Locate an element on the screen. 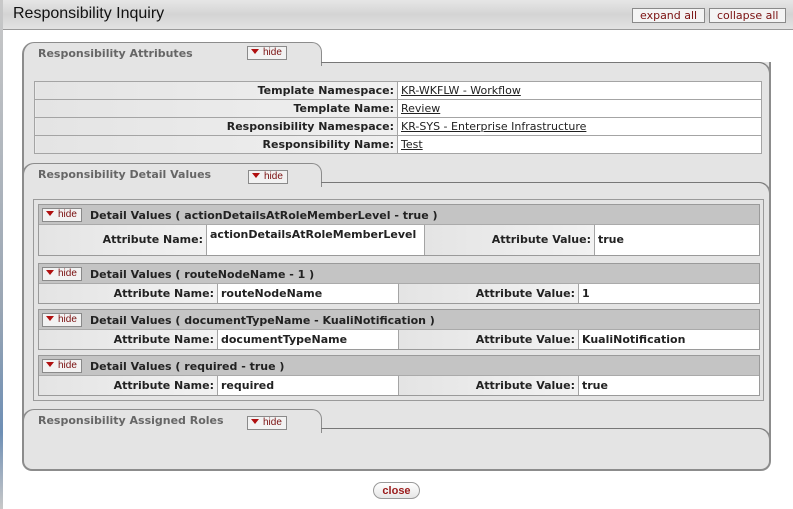 The image size is (793, 509). page-title: Responsibility Inquiry is located at coordinates (89, 13).